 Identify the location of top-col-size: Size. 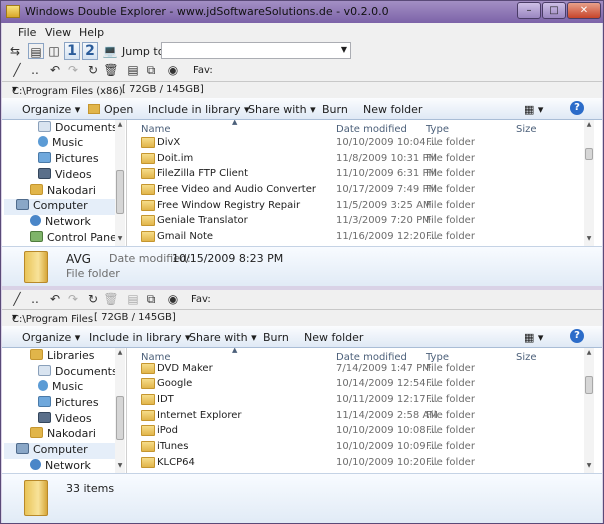
(526, 129).